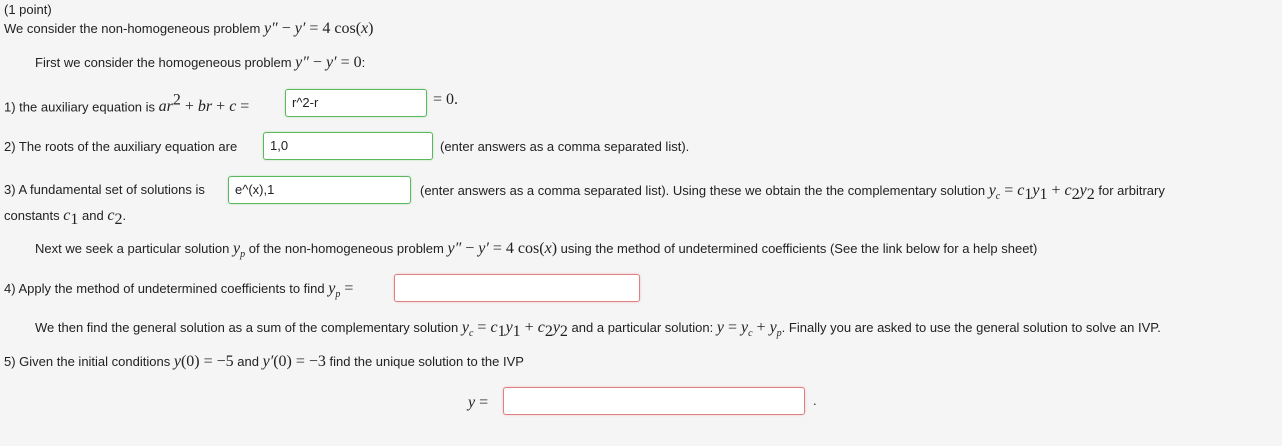 The image size is (1282, 446). What do you see at coordinates (356, 103) in the screenshot?
I see `q1-answer-input: r^2-r` at bounding box center [356, 103].